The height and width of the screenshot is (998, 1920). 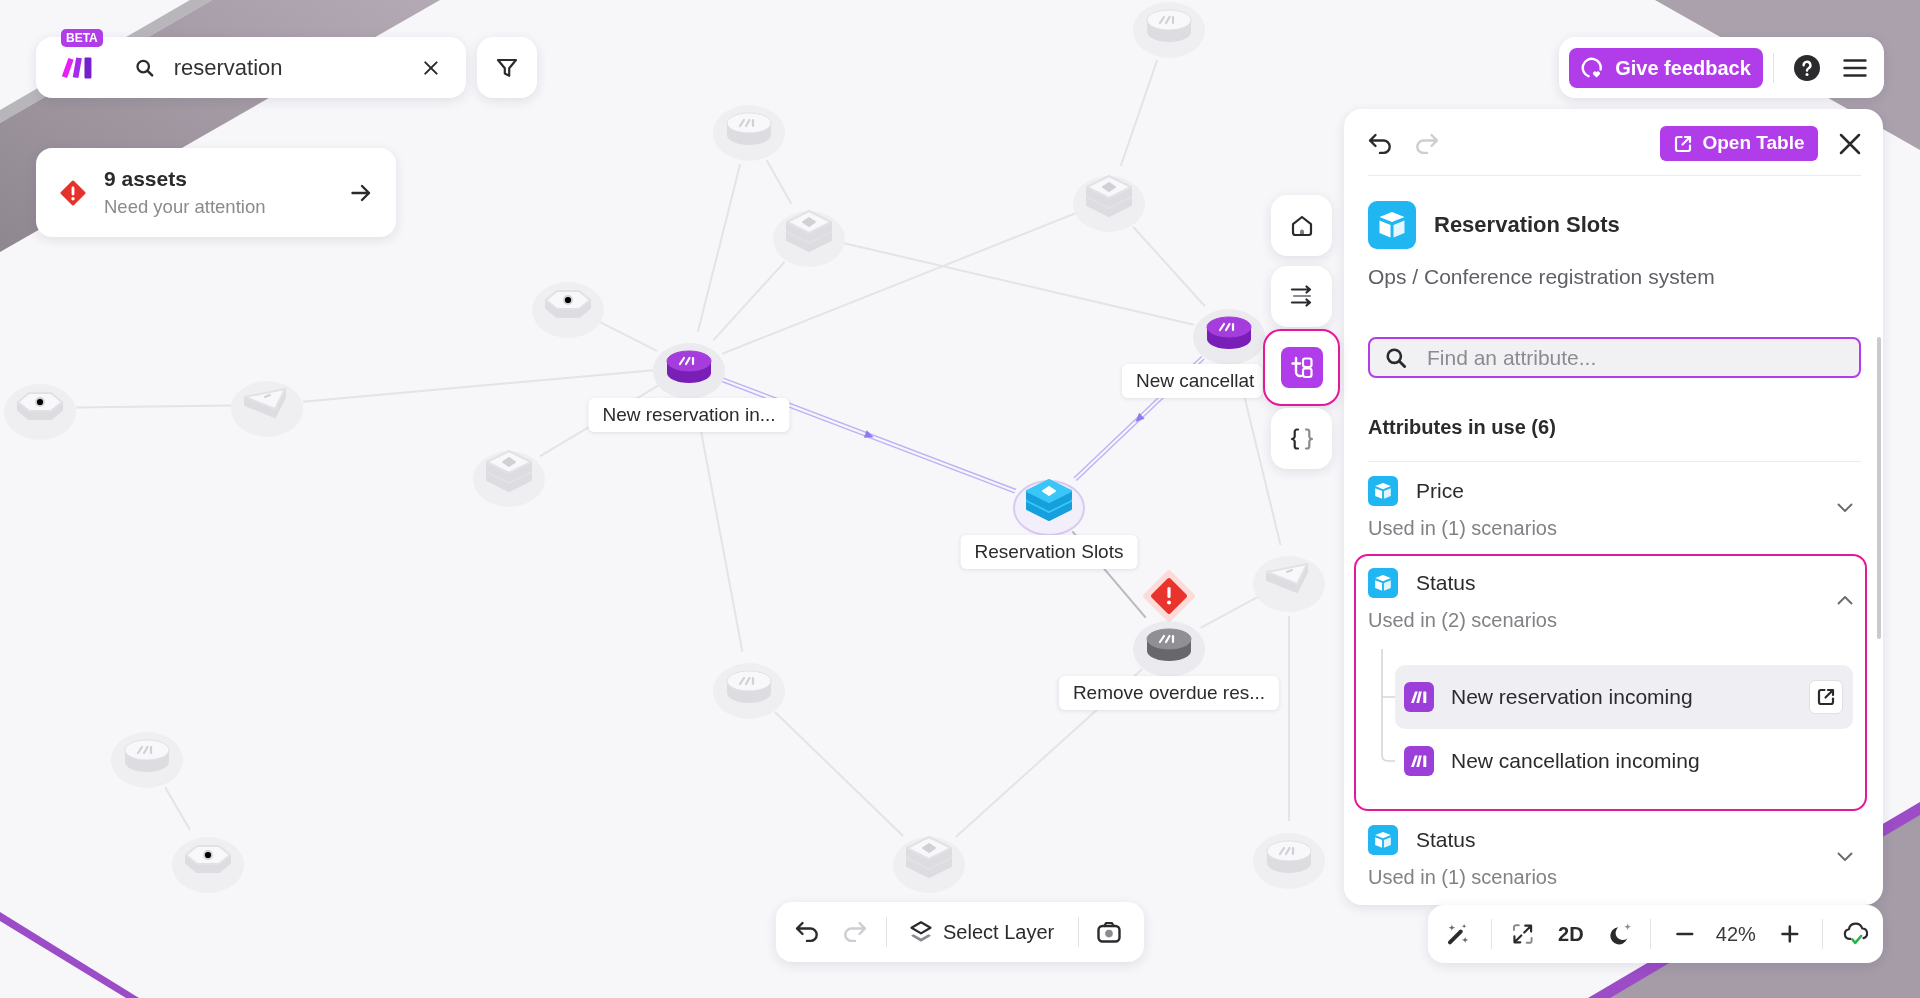 What do you see at coordinates (1807, 67) in the screenshot?
I see `help-icon` at bounding box center [1807, 67].